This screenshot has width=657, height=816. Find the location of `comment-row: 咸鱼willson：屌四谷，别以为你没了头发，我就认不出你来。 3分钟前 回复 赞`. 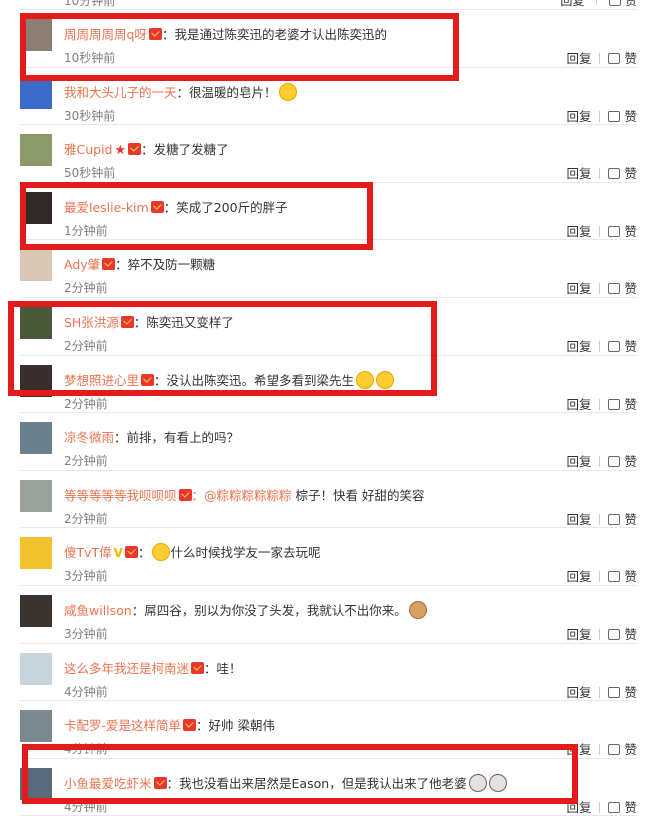

comment-row: 咸鱼willson：屌四谷，别以为你没了头发，我就认不出你来。 3分钟前 回复 赞 is located at coordinates (328, 615).